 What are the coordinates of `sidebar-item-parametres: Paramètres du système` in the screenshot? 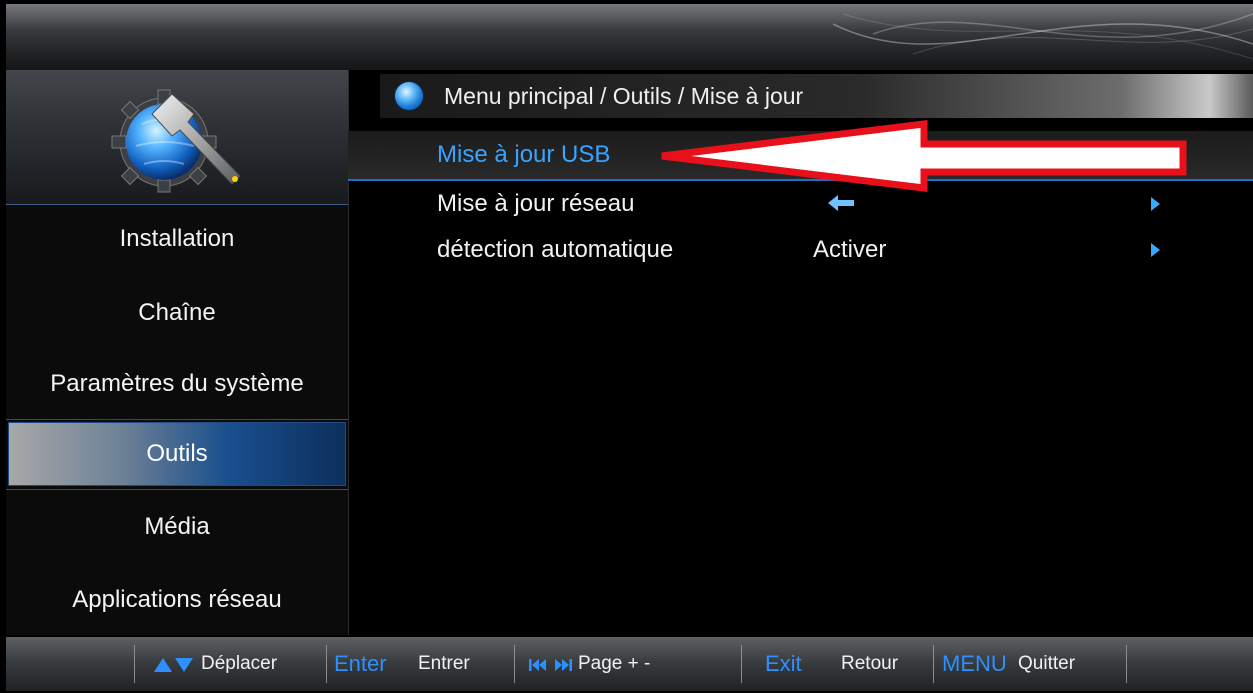 It's located at (177, 384).